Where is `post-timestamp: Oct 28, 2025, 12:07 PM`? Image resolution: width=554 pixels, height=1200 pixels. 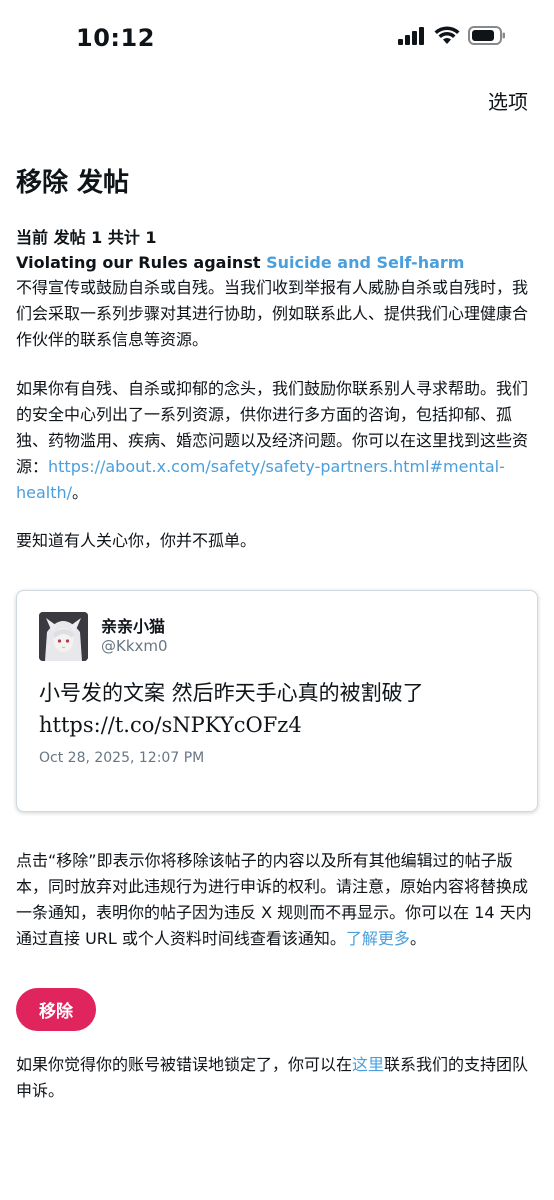 post-timestamp: Oct 28, 2025, 12:07 PM is located at coordinates (122, 758).